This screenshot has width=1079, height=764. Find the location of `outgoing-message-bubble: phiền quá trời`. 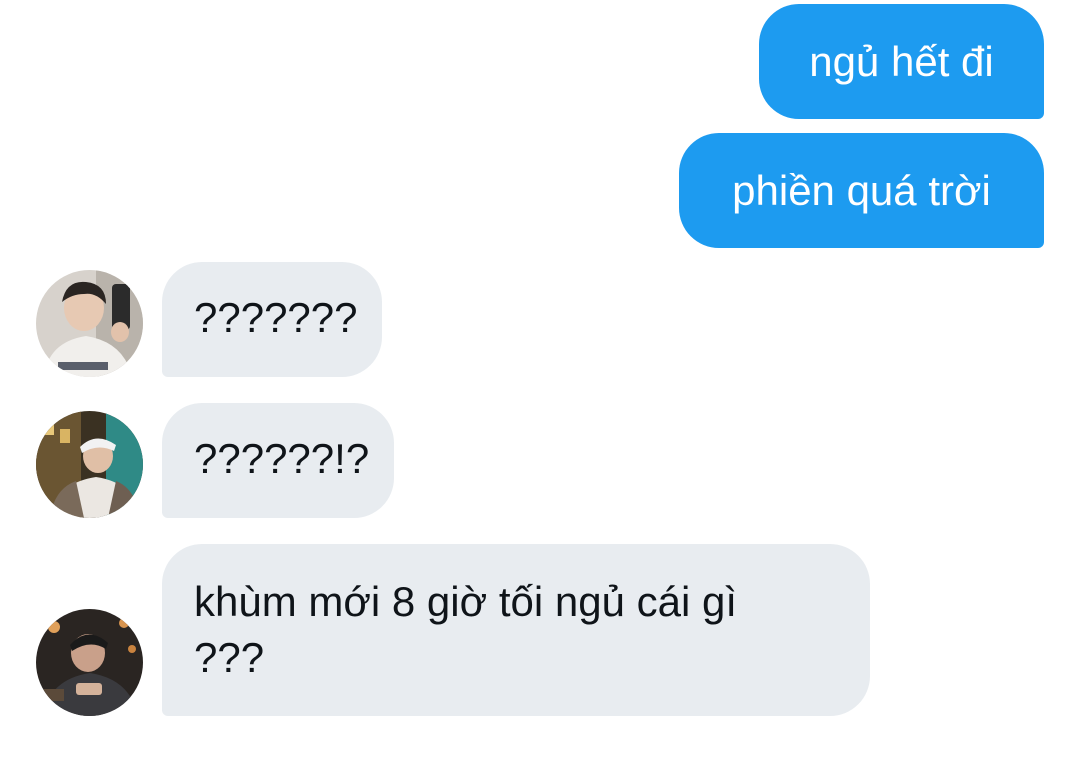

outgoing-message-bubble: phiền quá trời is located at coordinates (861, 190).